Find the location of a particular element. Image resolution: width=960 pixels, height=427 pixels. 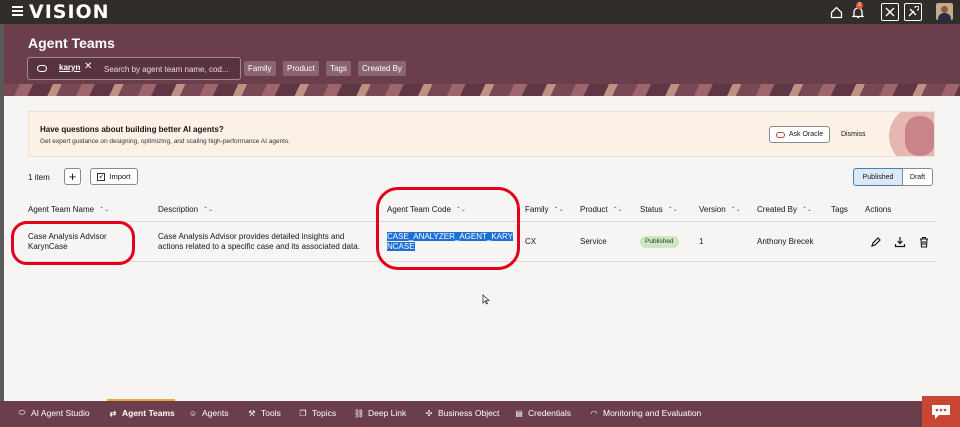

avatar is located at coordinates (944, 11).